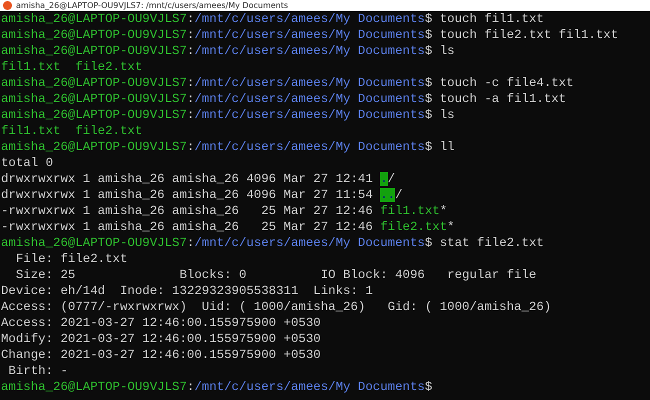  Describe the element at coordinates (152, 5) in the screenshot. I see `window-title: amisha_26@LAPTOP-OU9VJLS7: /mnt/c/users/amees/My Documents` at that location.